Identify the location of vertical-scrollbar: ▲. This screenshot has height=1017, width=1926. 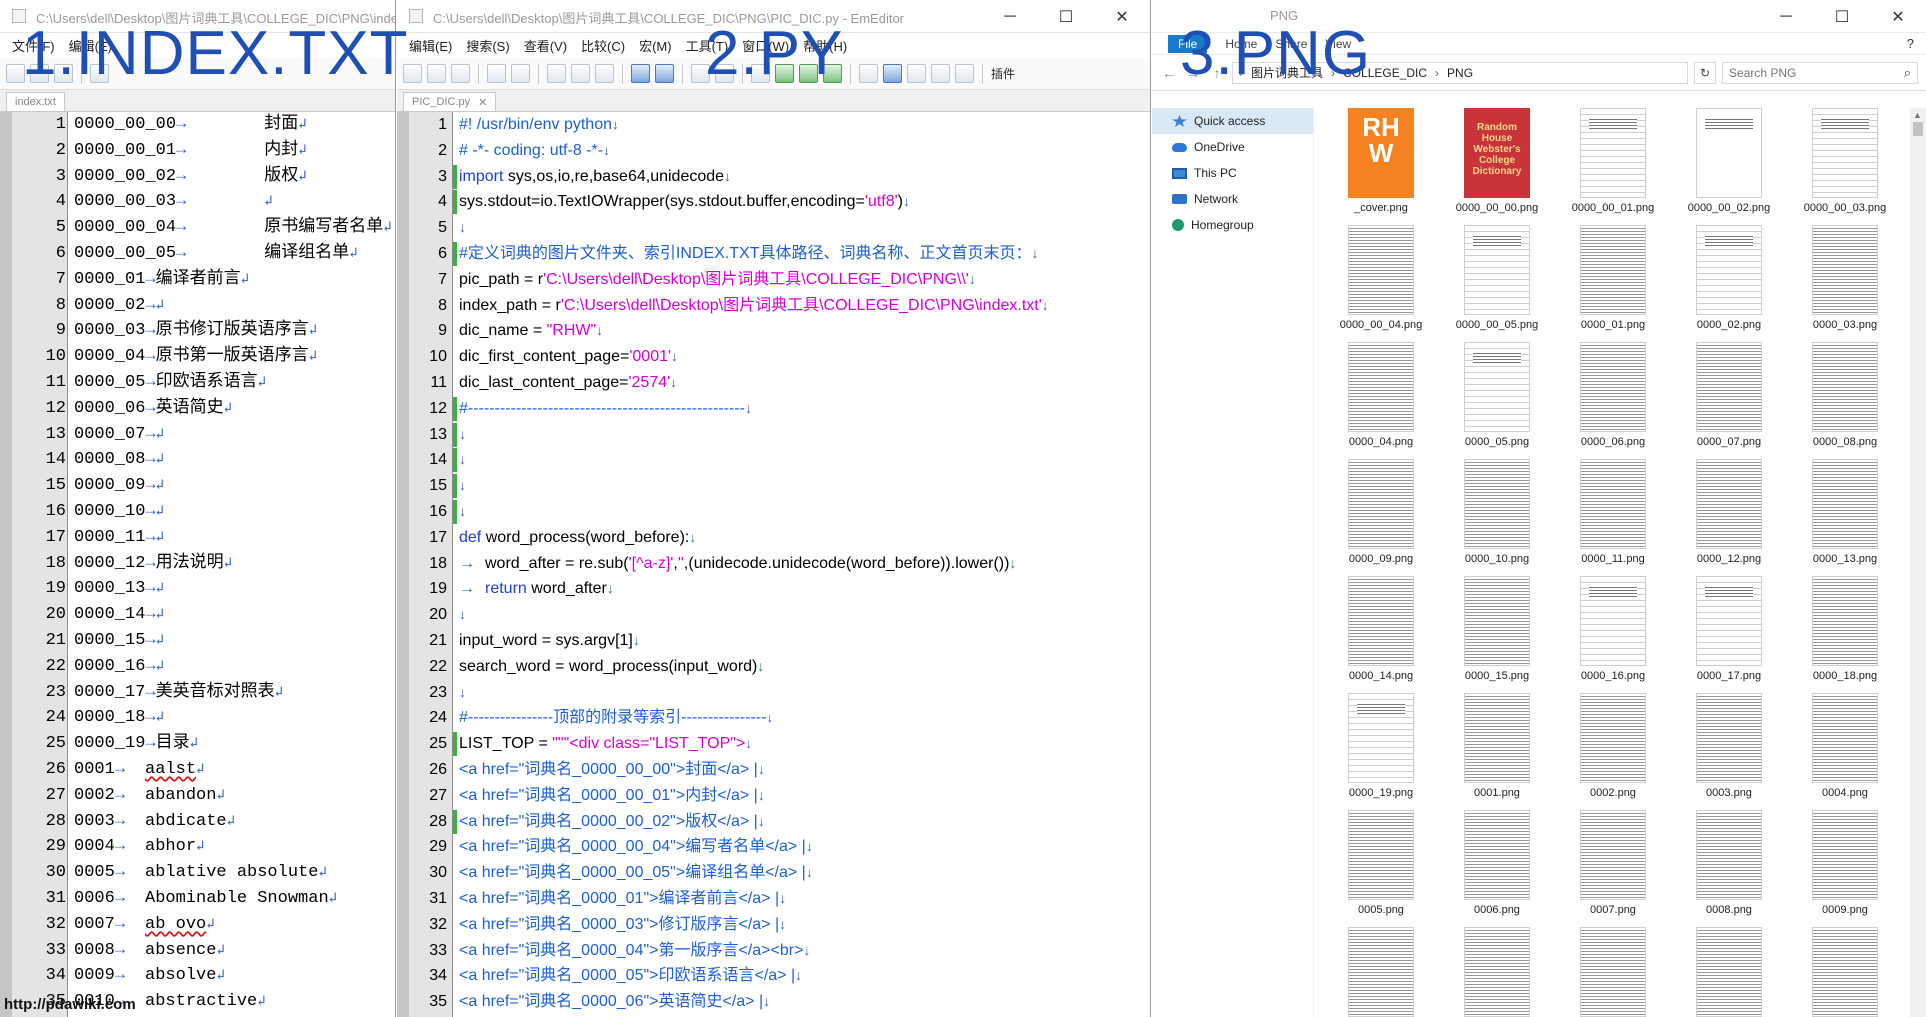
(1918, 562).